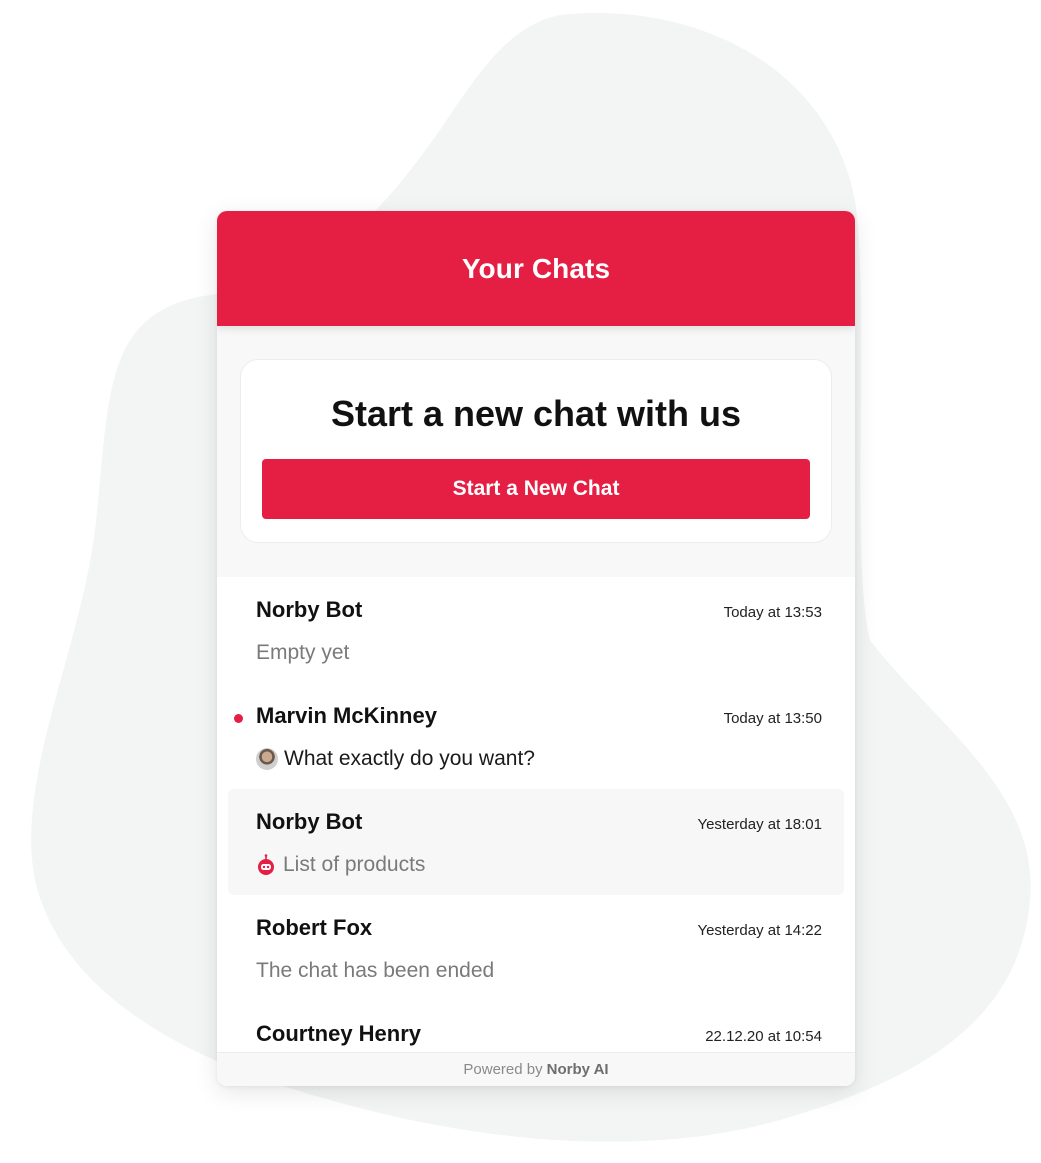  I want to click on powered-by-footer: Powered by Norby AI, so click(536, 1069).